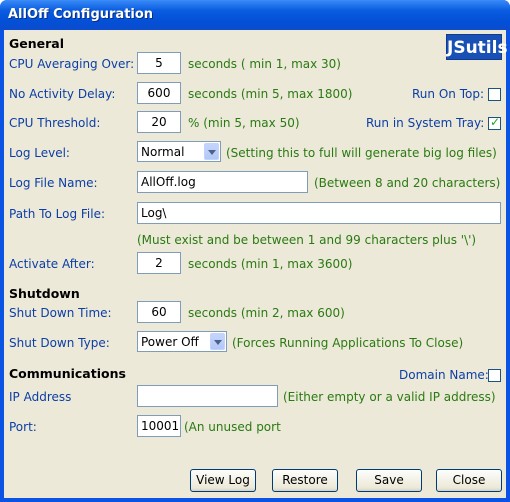  I want to click on port-hint: (An unused port, so click(232, 427).